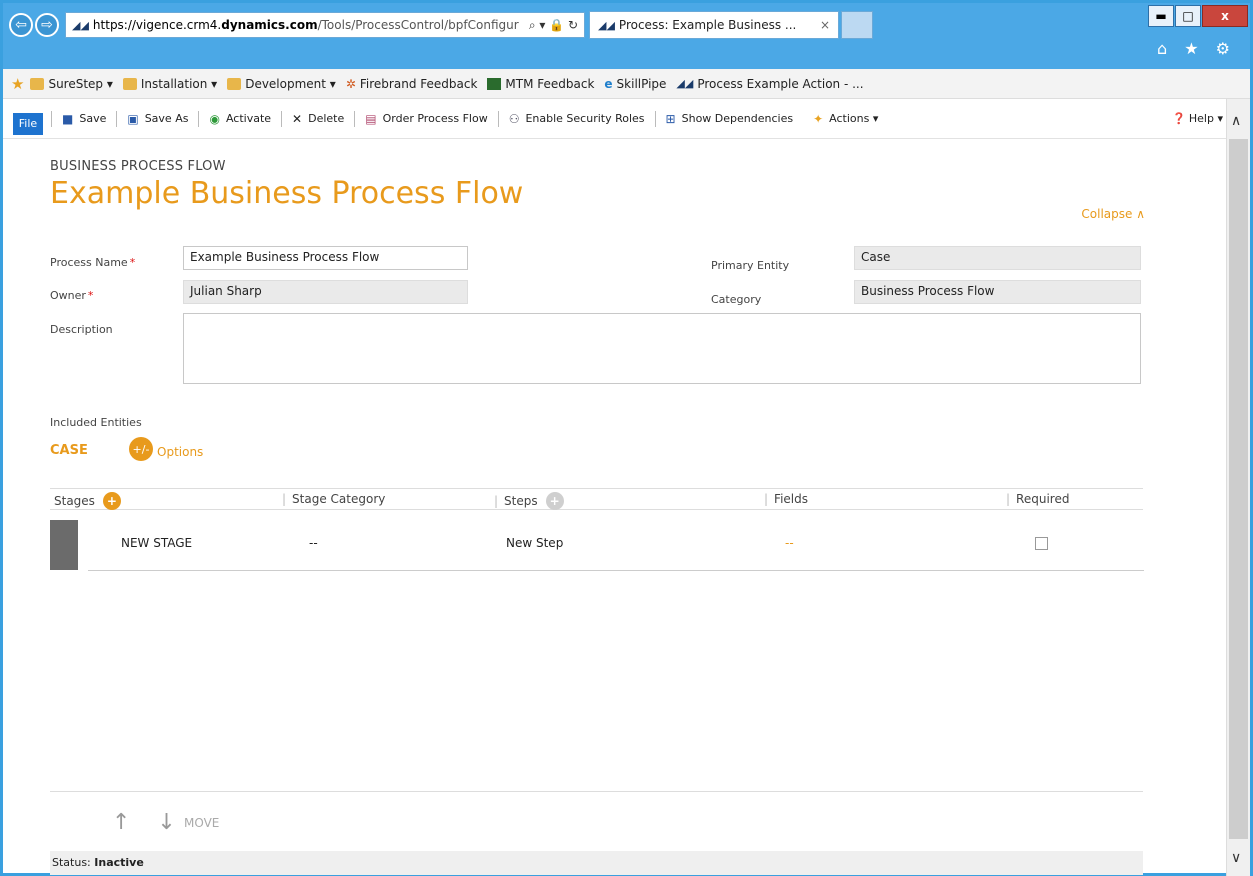  What do you see at coordinates (1113, 214) in the screenshot?
I see `collapse-link: Collapse ∧` at bounding box center [1113, 214].